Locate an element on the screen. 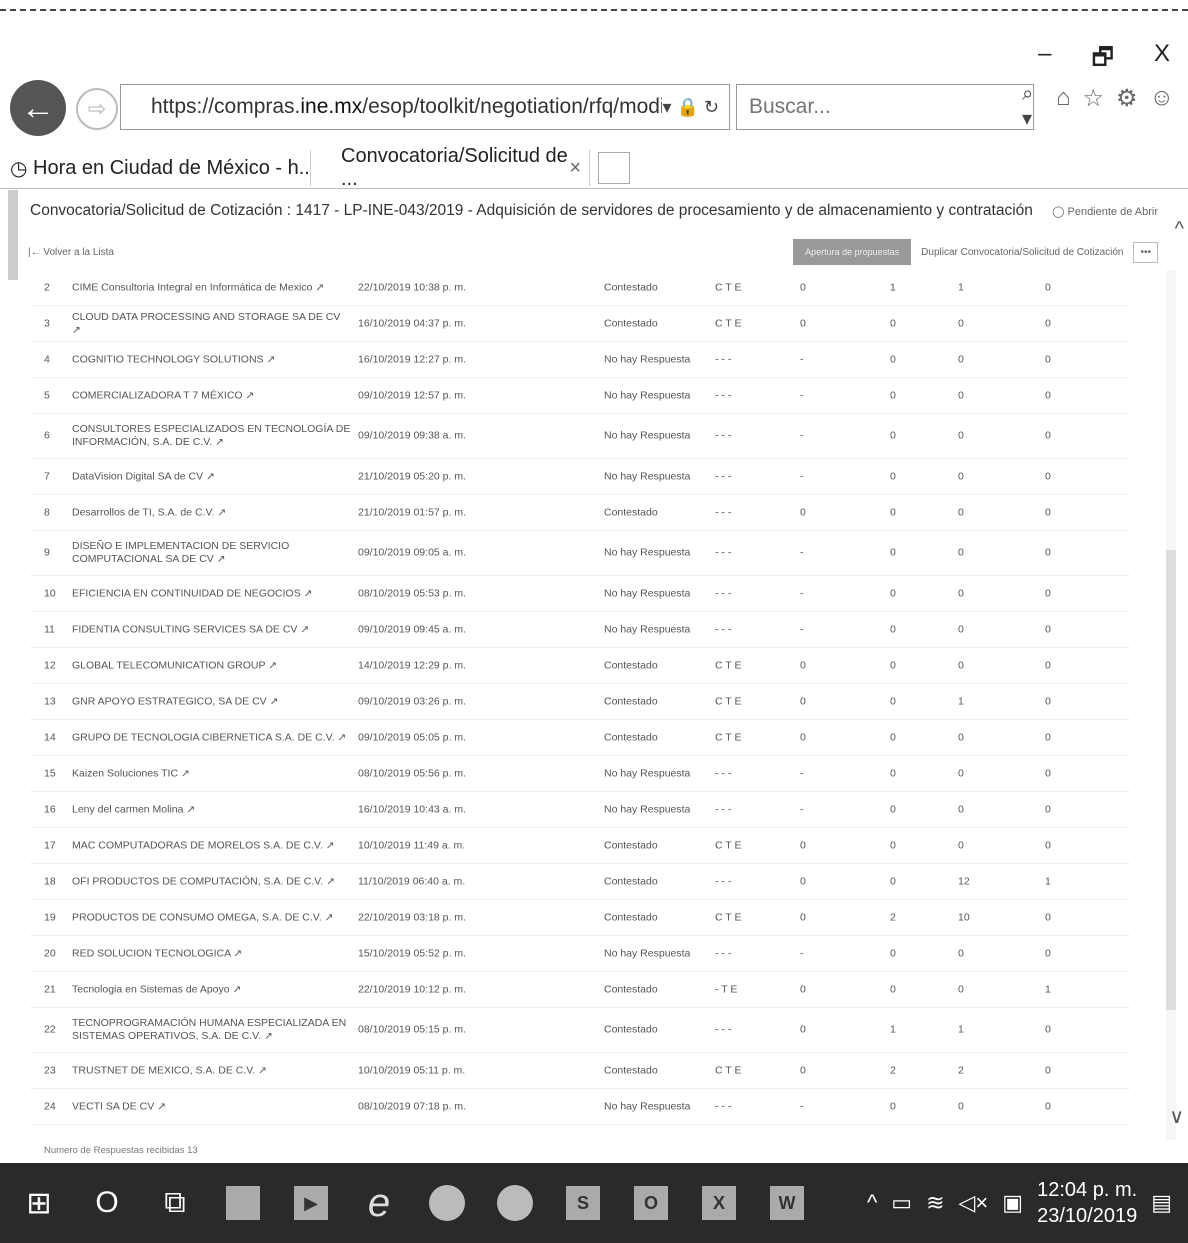 This screenshot has width=1188, height=1243. more-options-button: ••• is located at coordinates (1145, 252).